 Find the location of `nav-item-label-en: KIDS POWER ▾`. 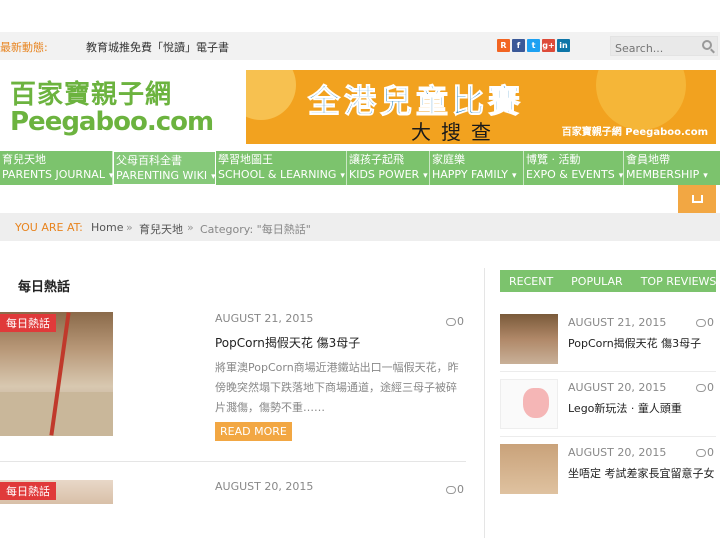

nav-item-label-en: KIDS POWER ▾ is located at coordinates (388, 175).